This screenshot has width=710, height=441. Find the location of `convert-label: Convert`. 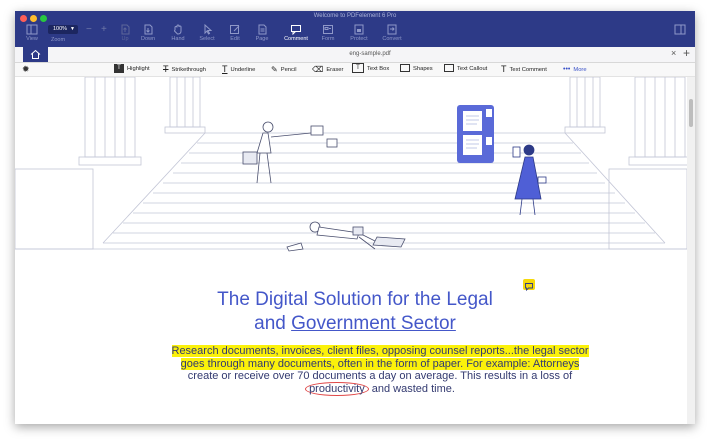

convert-label: Convert is located at coordinates (392, 39).